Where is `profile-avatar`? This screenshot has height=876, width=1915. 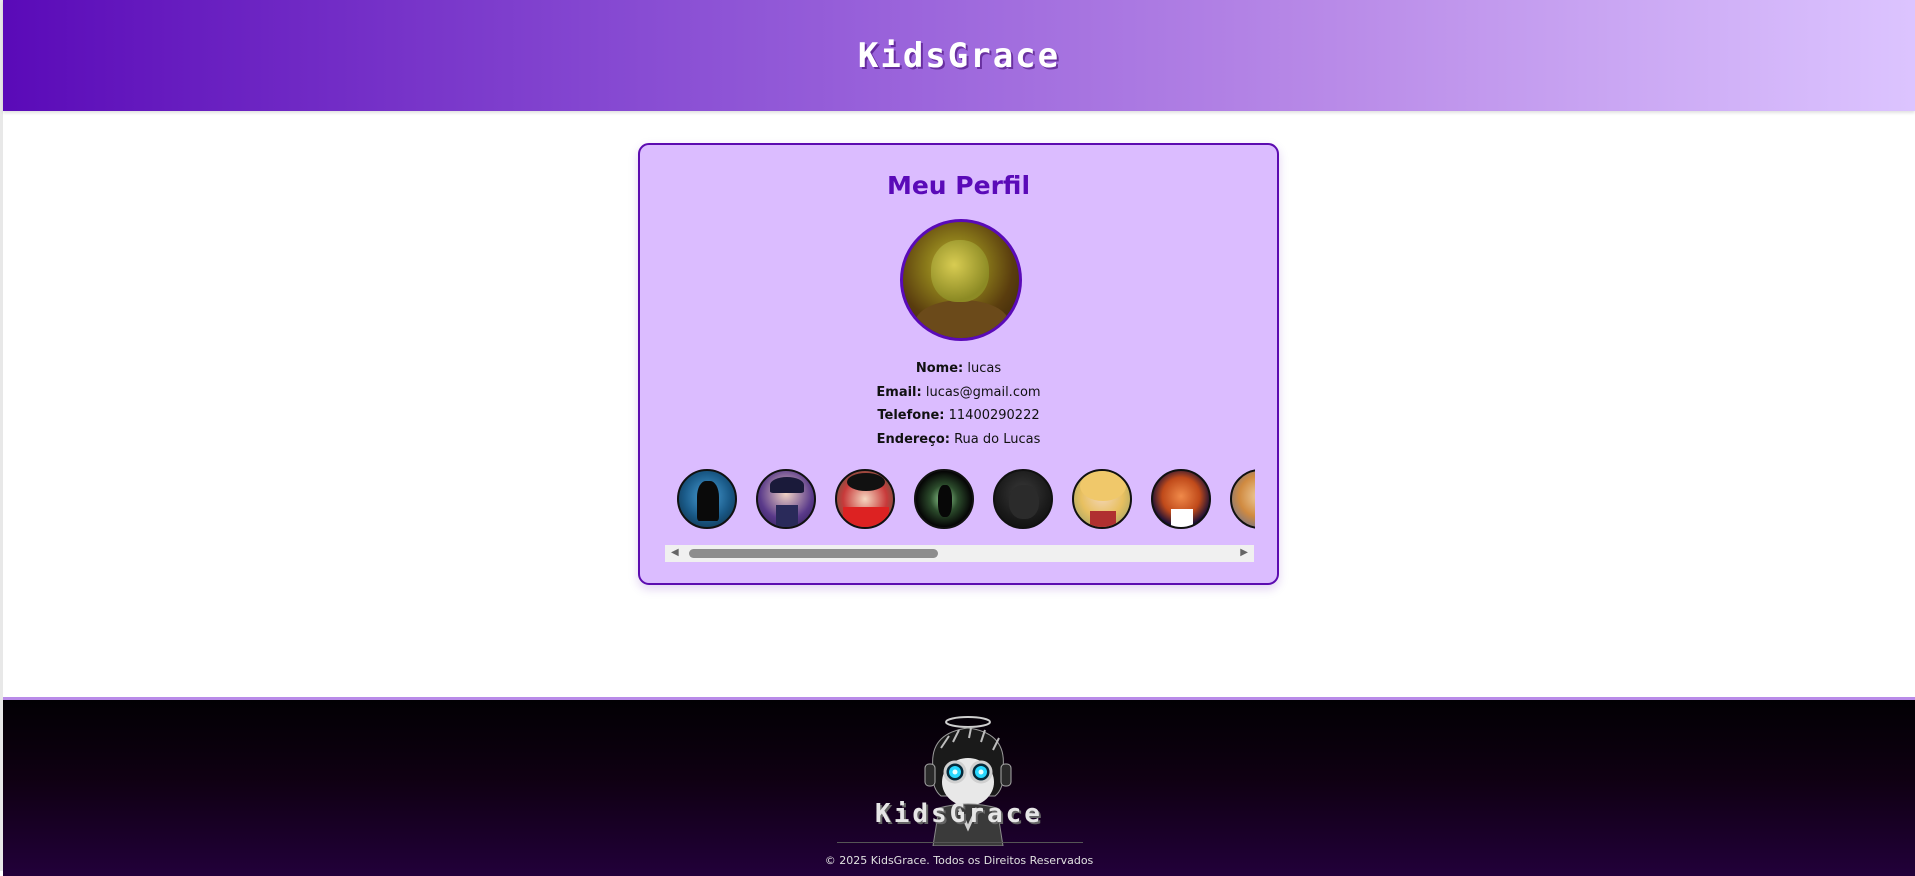 profile-avatar is located at coordinates (961, 280).